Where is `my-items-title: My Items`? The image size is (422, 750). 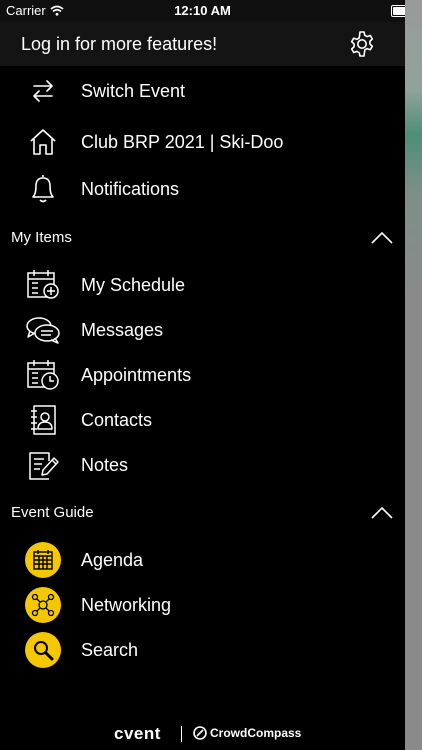
my-items-title: My Items is located at coordinates (41, 237).